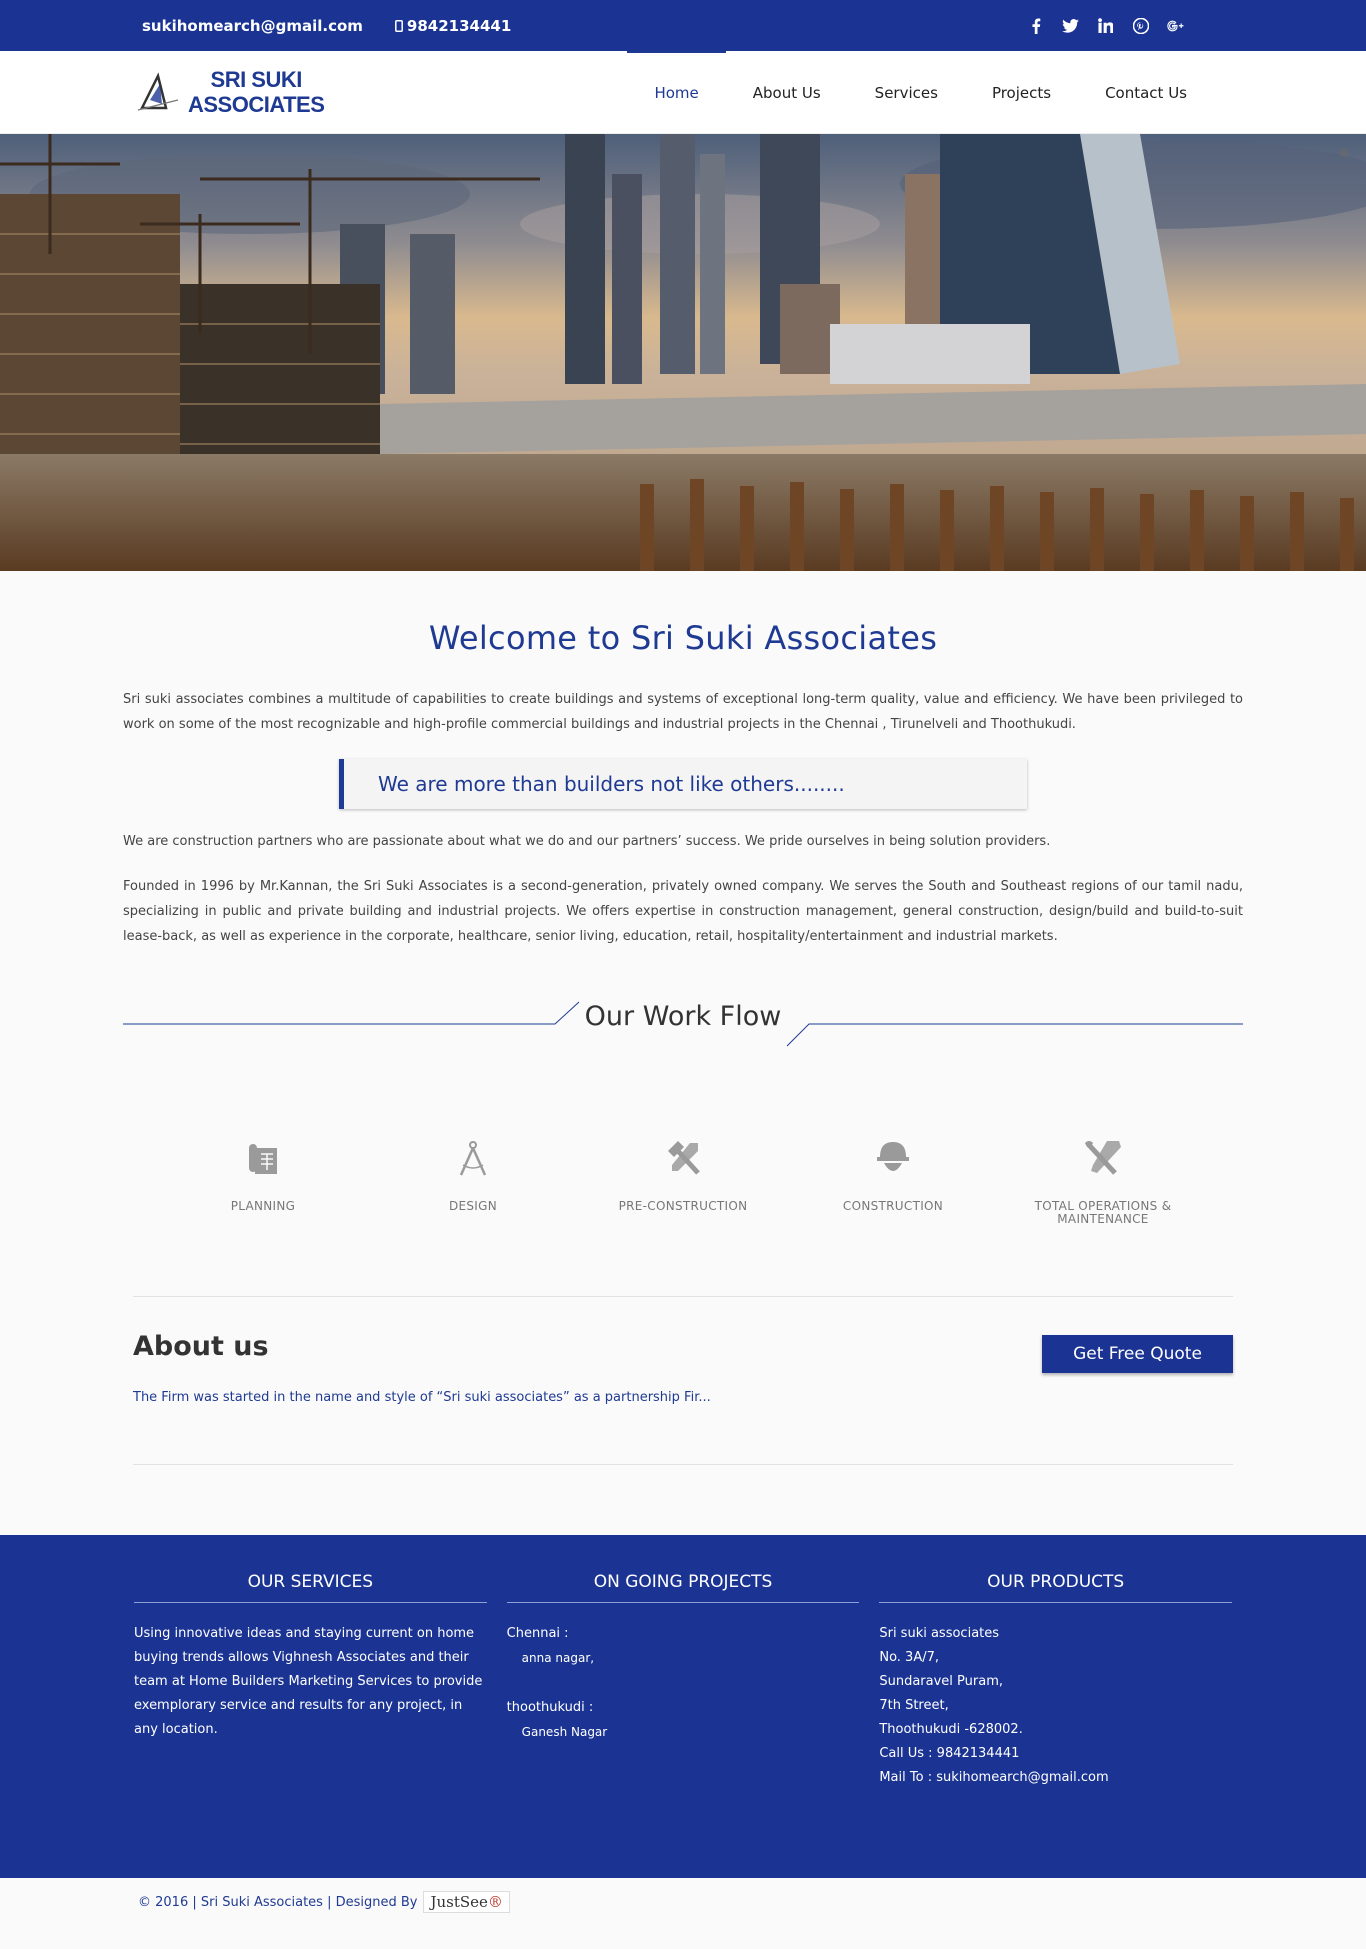  Describe the element at coordinates (1175, 25) in the screenshot. I see `google-plus-icon` at that location.